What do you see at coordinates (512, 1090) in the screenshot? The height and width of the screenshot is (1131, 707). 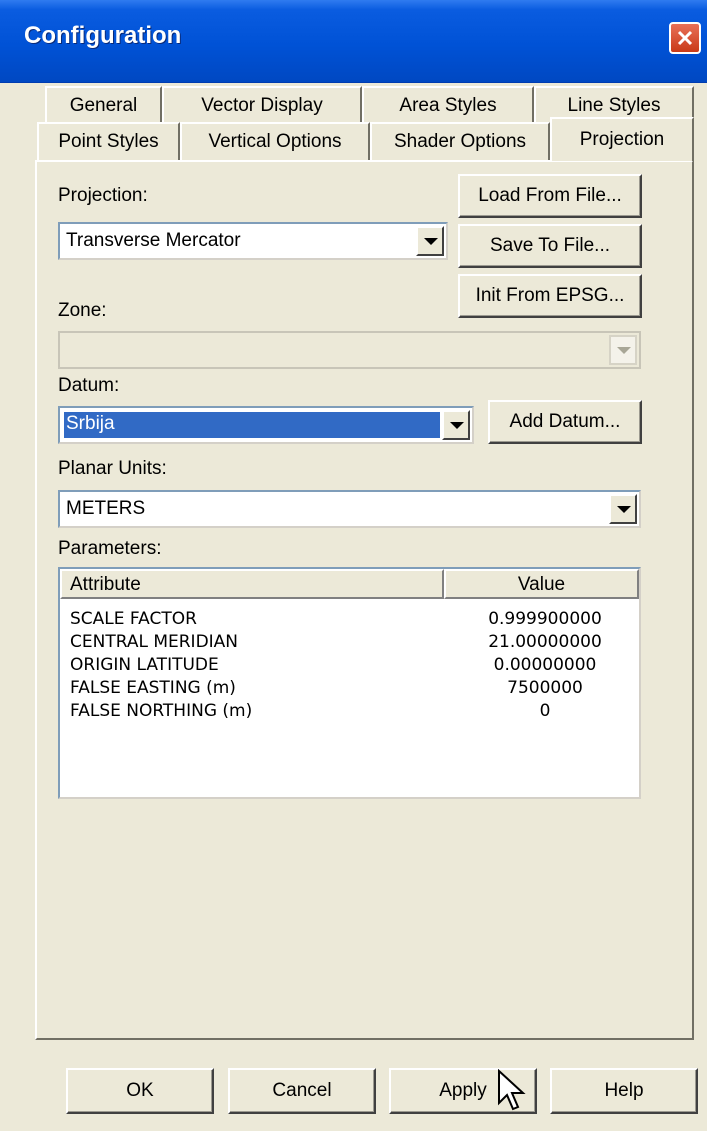 I see `mouse-pointer-icon` at bounding box center [512, 1090].